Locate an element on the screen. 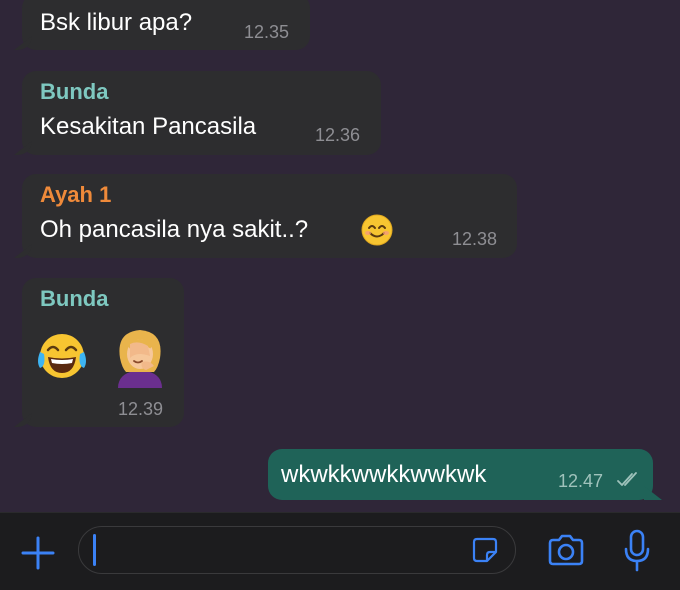 This screenshot has height=590, width=680. text-cursor is located at coordinates (94, 550).